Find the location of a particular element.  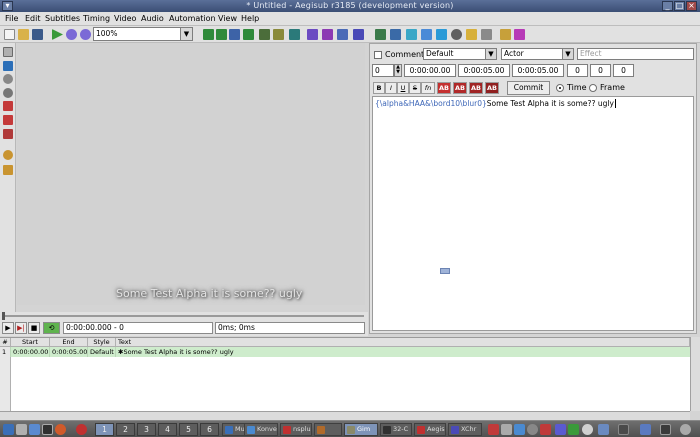

tray-update-icon is located at coordinates (545, 429).